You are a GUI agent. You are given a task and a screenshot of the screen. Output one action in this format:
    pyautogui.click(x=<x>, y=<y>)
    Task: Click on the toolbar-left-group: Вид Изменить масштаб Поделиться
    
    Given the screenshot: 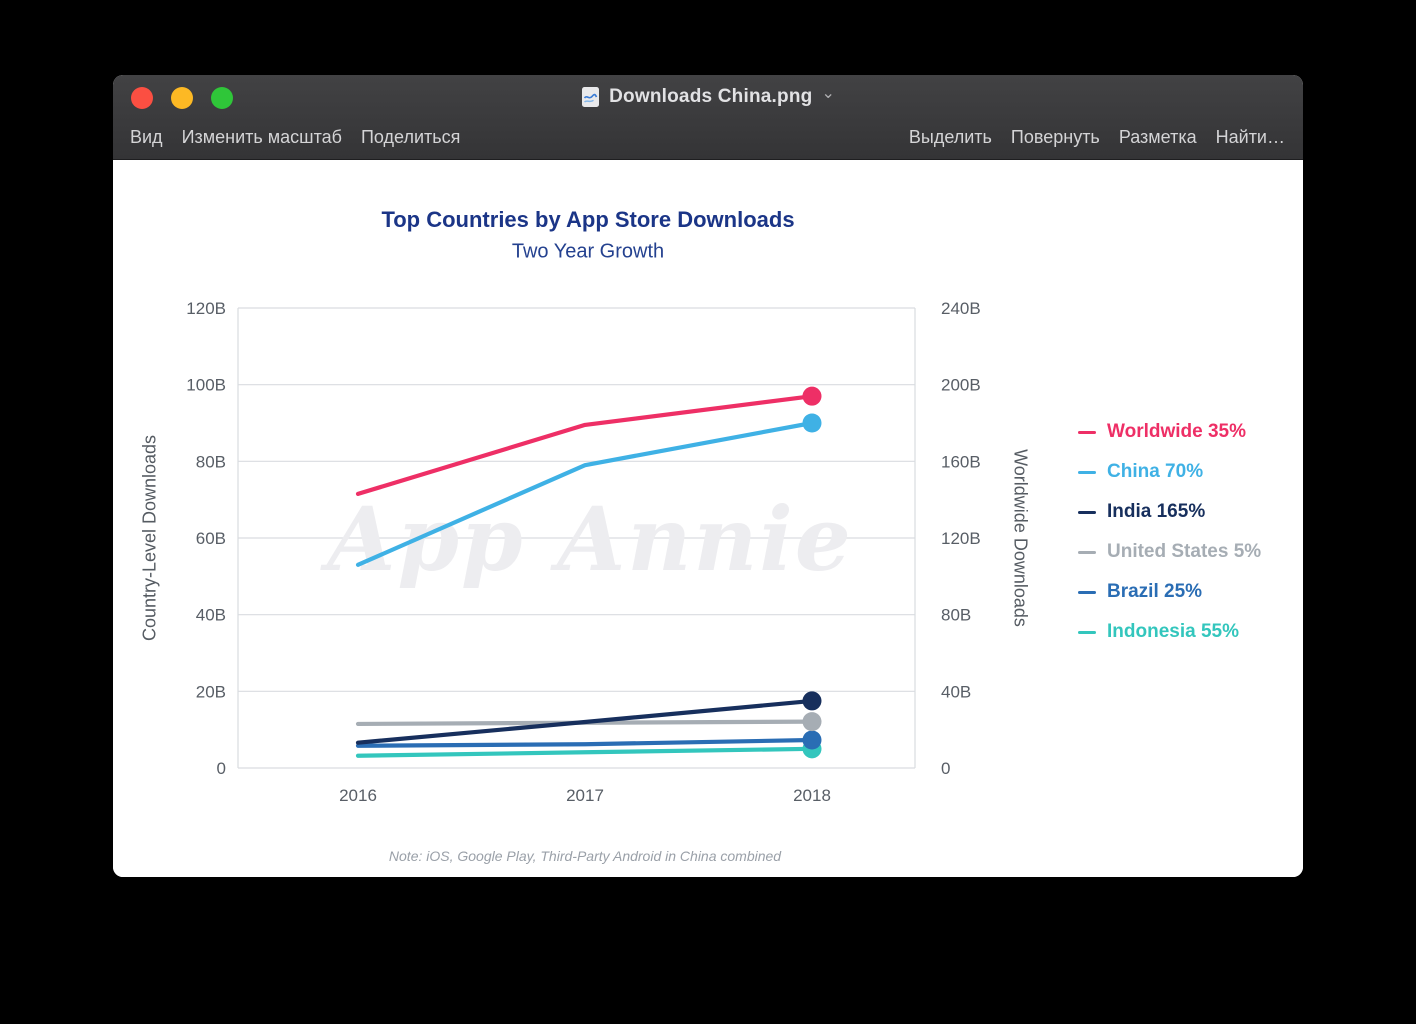 What is the action you would take?
    pyautogui.click(x=295, y=137)
    